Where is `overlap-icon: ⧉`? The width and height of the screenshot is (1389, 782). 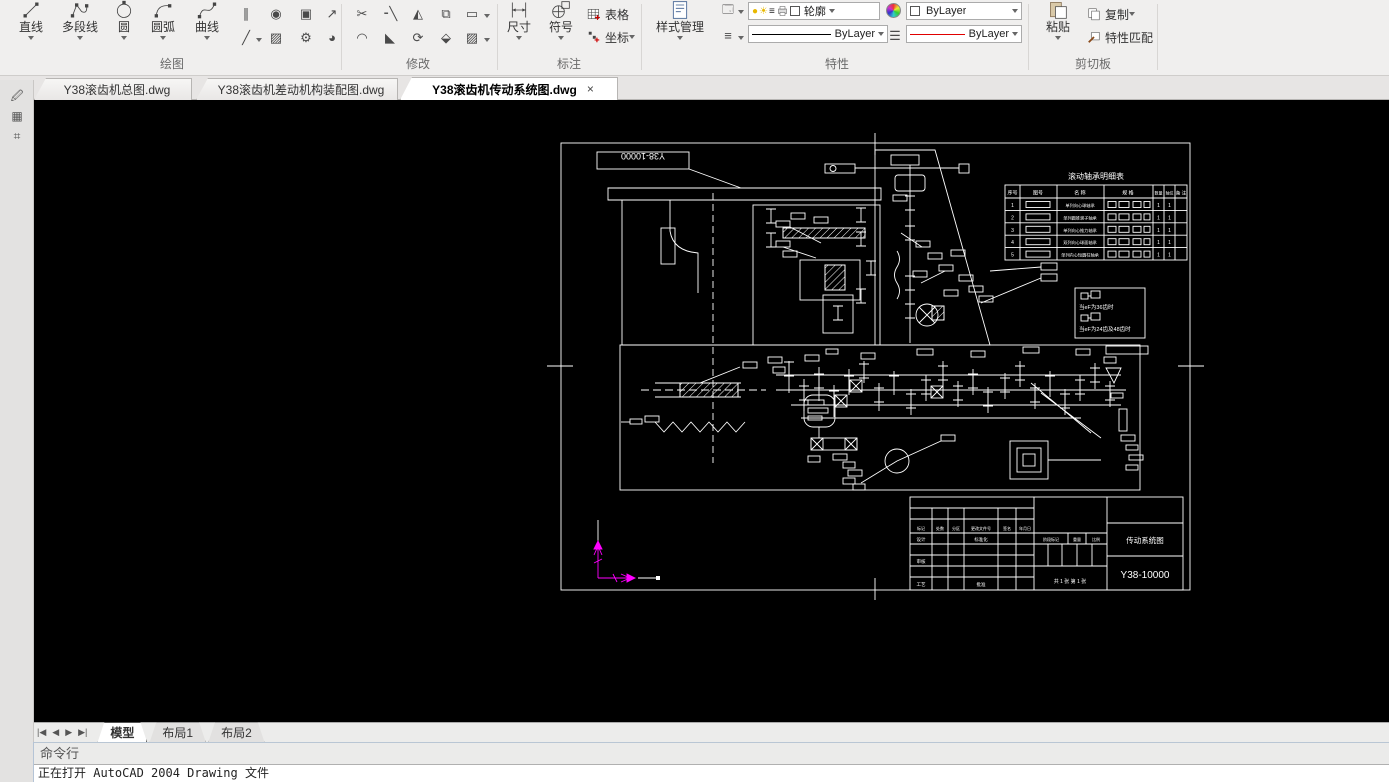 overlap-icon: ⧉ is located at coordinates (446, 14).